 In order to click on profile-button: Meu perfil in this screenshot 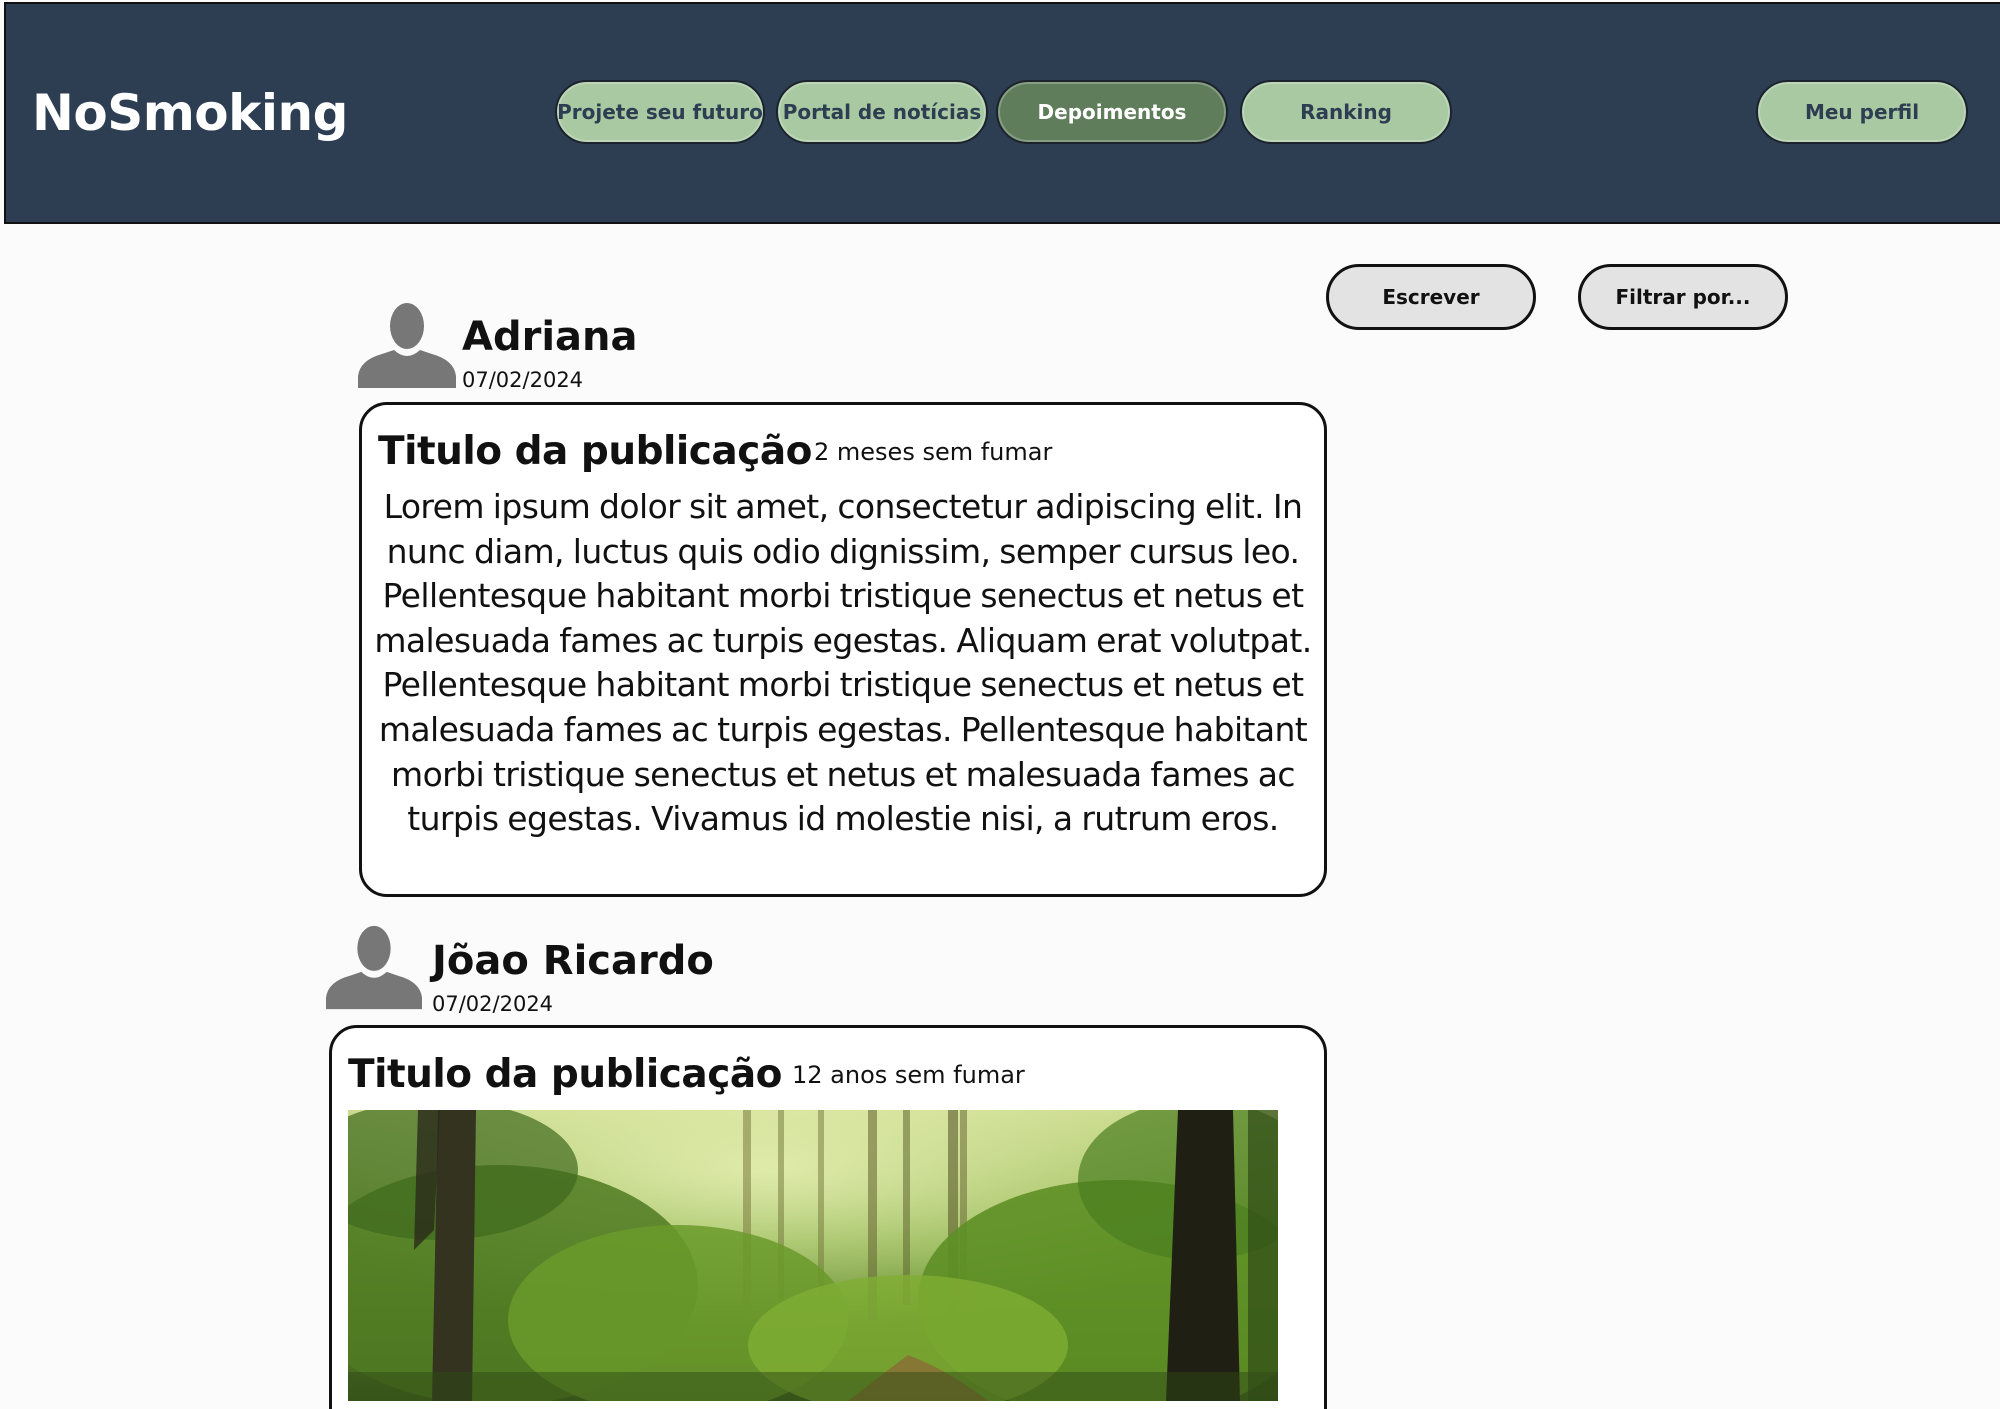, I will do `click(1862, 112)`.